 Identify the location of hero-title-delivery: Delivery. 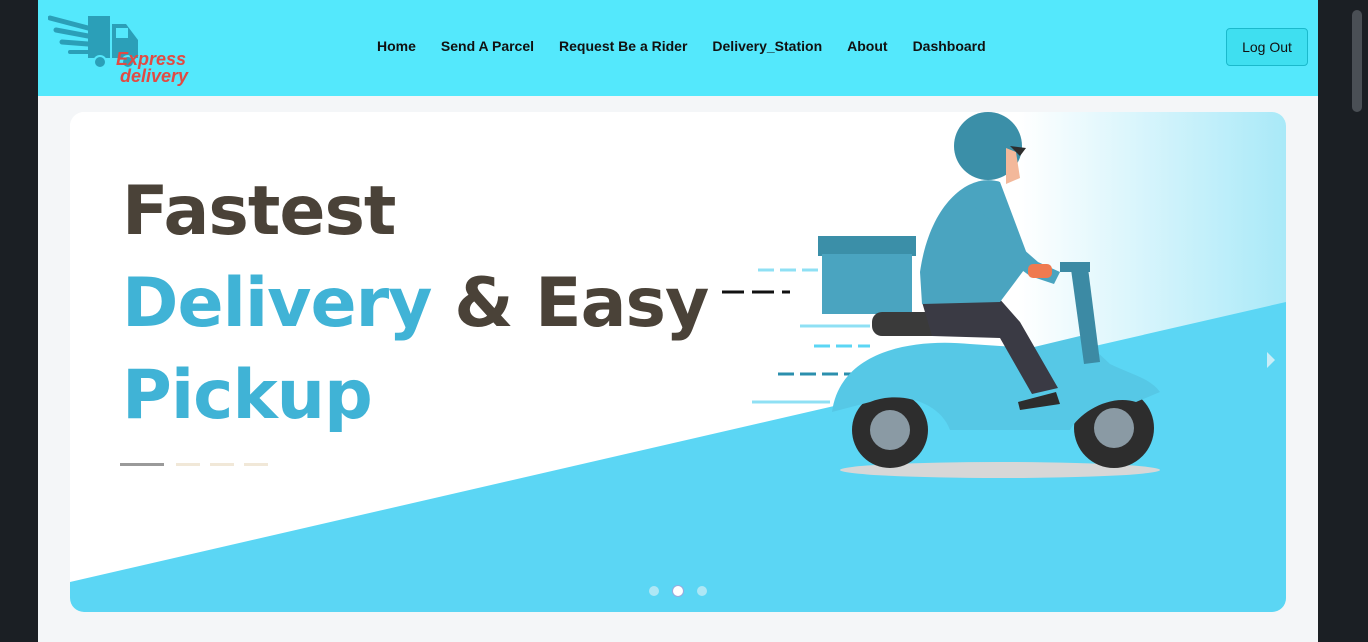
(277, 303).